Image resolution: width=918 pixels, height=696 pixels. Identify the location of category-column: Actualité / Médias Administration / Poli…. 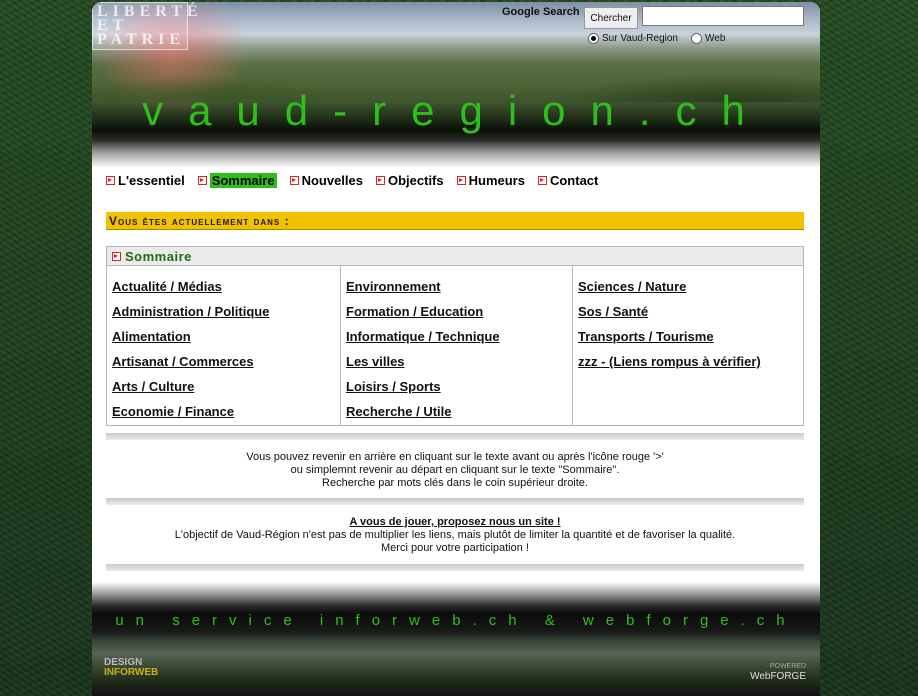
(223, 346).